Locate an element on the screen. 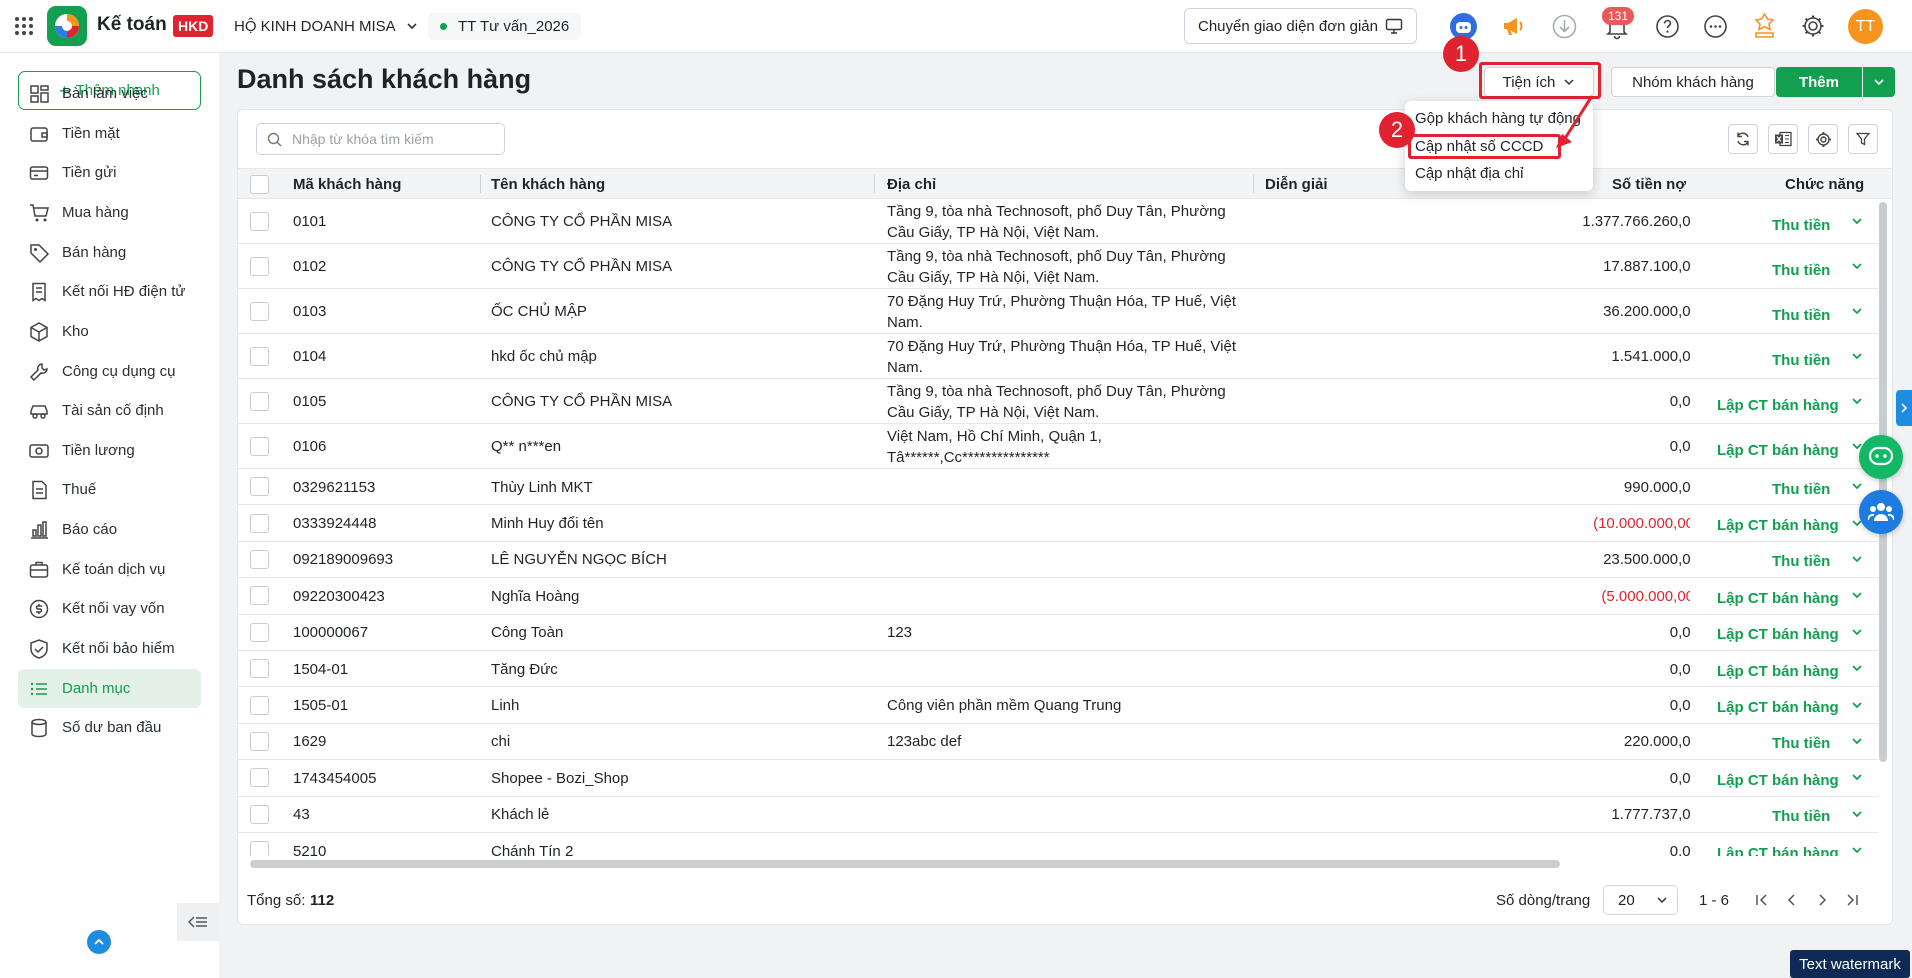  sidebar-item-2: Tiền gửi is located at coordinates (109, 172).